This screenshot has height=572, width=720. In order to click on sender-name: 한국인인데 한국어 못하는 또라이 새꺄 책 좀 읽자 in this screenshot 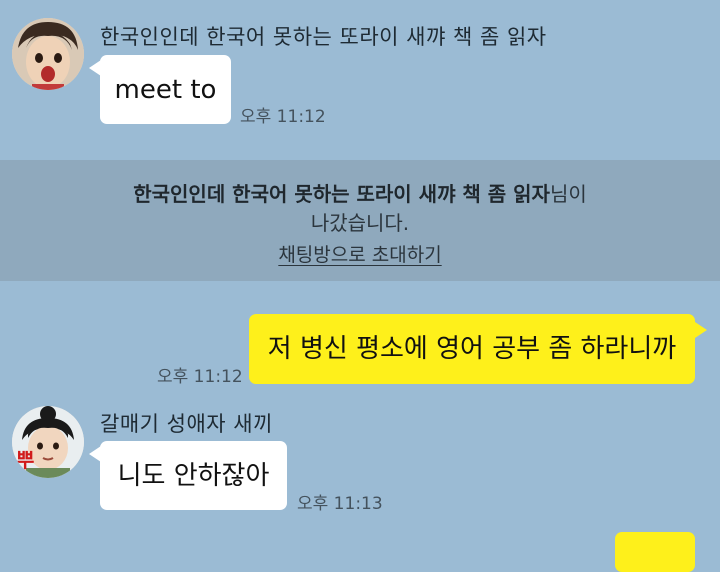, I will do `click(323, 37)`.